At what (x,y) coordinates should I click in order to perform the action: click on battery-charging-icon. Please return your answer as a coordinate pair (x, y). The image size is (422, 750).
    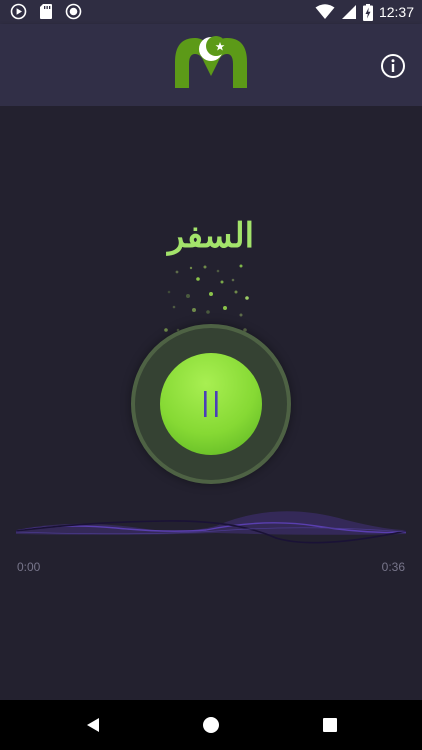
    Looking at the image, I should click on (367, 12).